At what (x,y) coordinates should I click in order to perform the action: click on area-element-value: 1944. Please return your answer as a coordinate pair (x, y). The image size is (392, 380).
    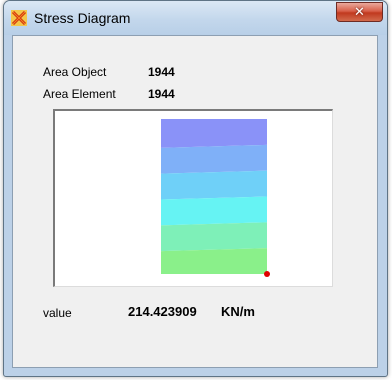
    Looking at the image, I should click on (161, 94).